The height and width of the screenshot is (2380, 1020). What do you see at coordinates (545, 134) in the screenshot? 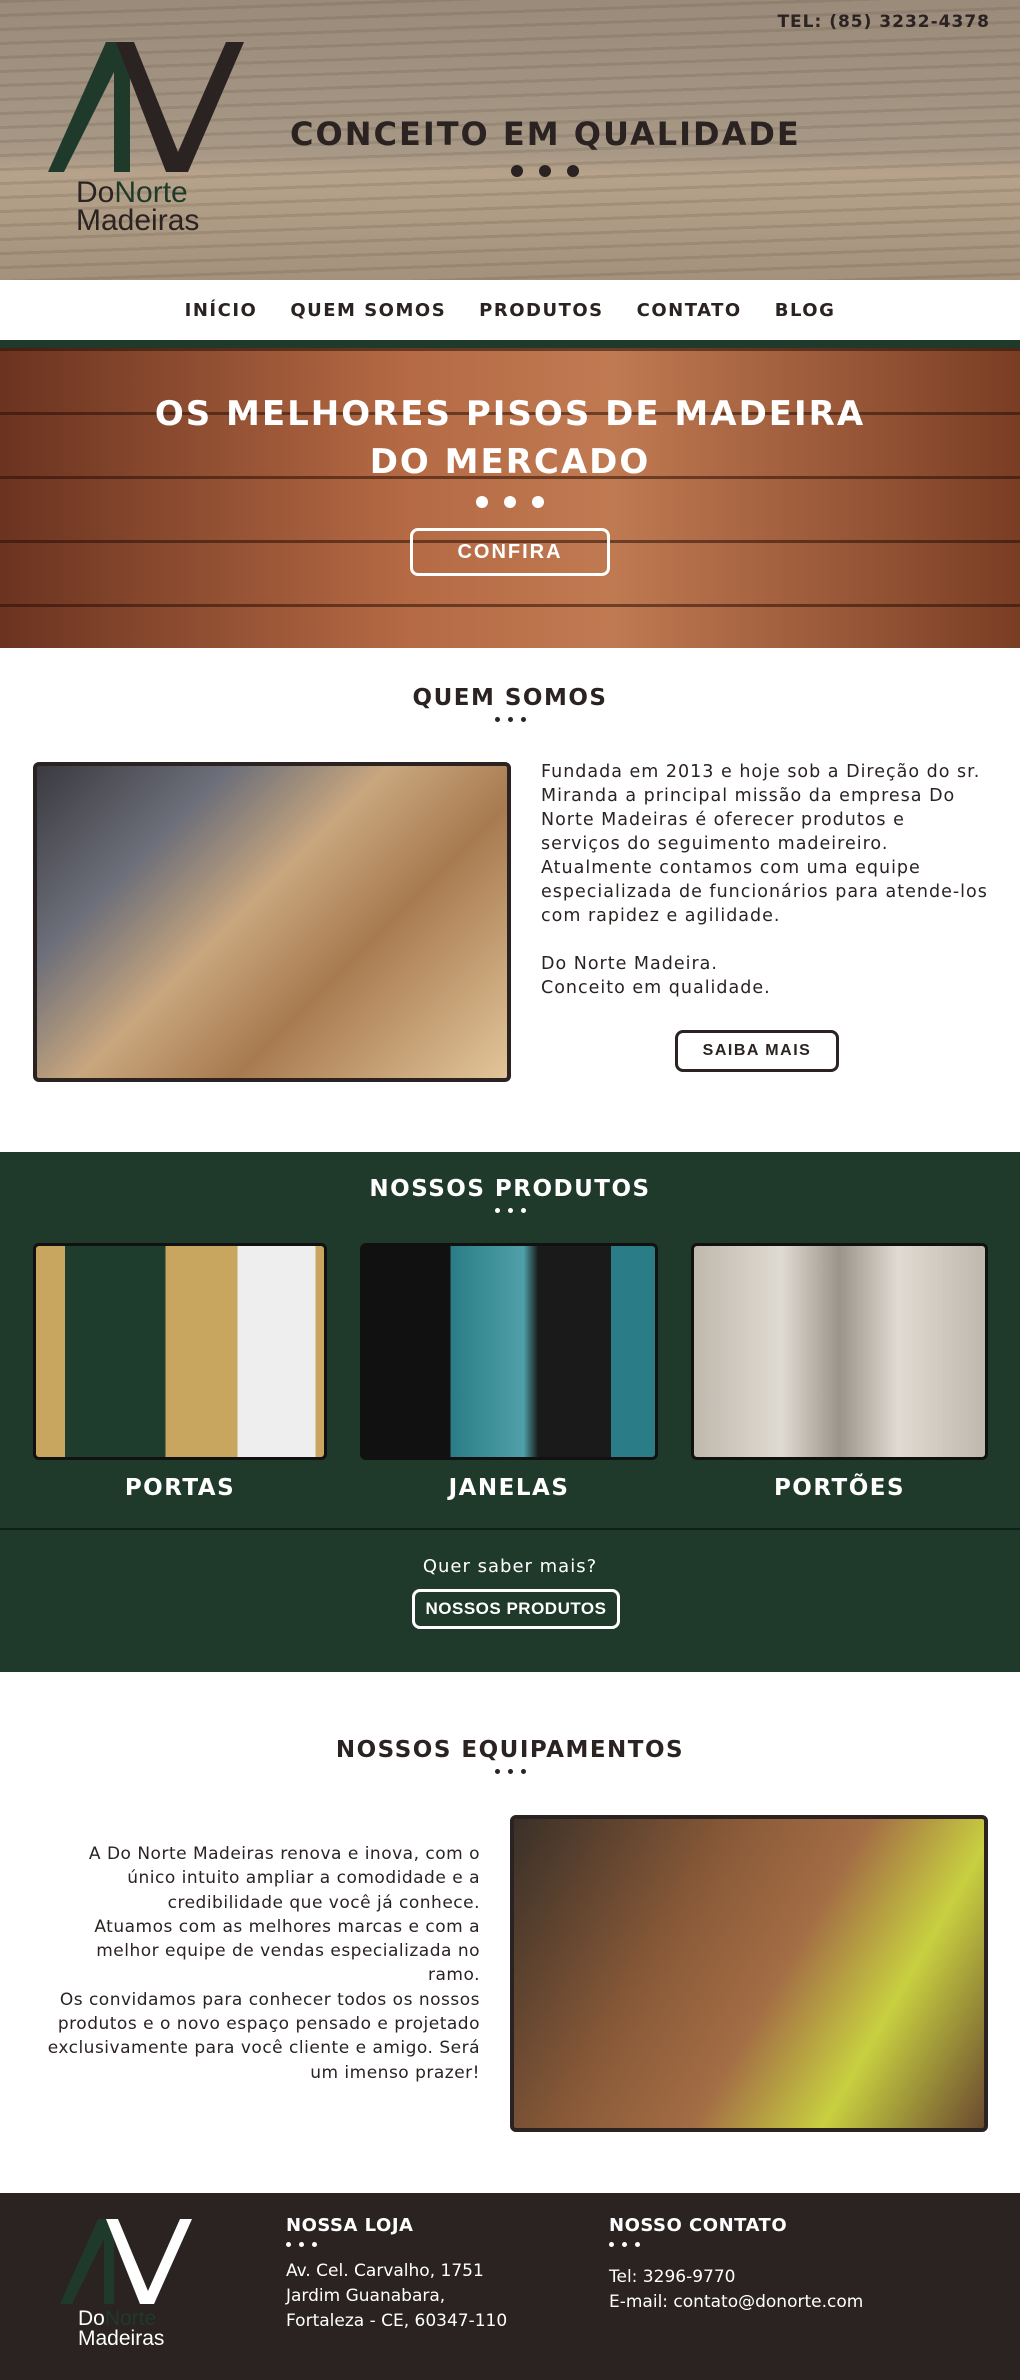
I see `tagline-text: CONCEITO EM QUALIDADE` at bounding box center [545, 134].